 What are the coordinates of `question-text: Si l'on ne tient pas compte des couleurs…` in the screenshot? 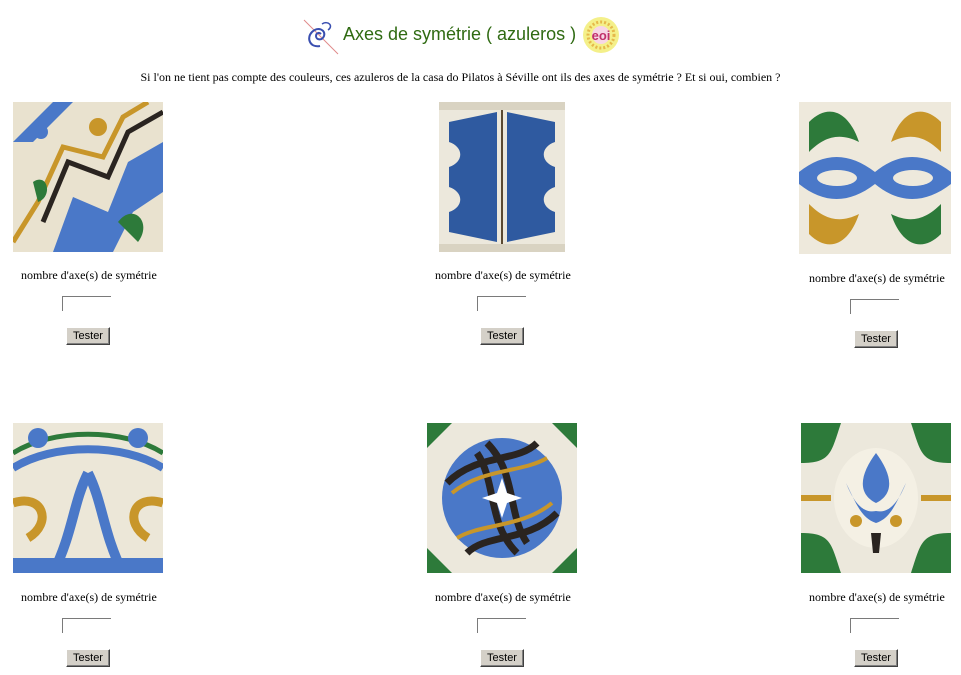 It's located at (460, 77).